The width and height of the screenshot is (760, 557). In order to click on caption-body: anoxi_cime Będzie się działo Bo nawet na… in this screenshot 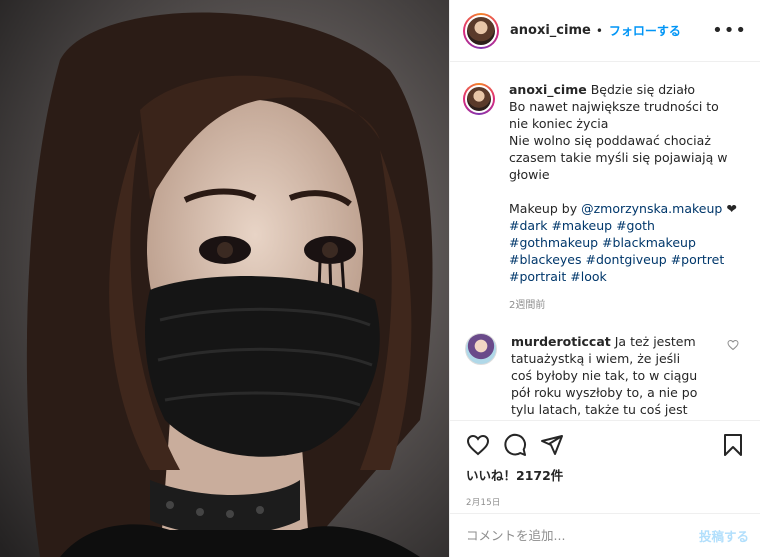, I will do `click(624, 197)`.